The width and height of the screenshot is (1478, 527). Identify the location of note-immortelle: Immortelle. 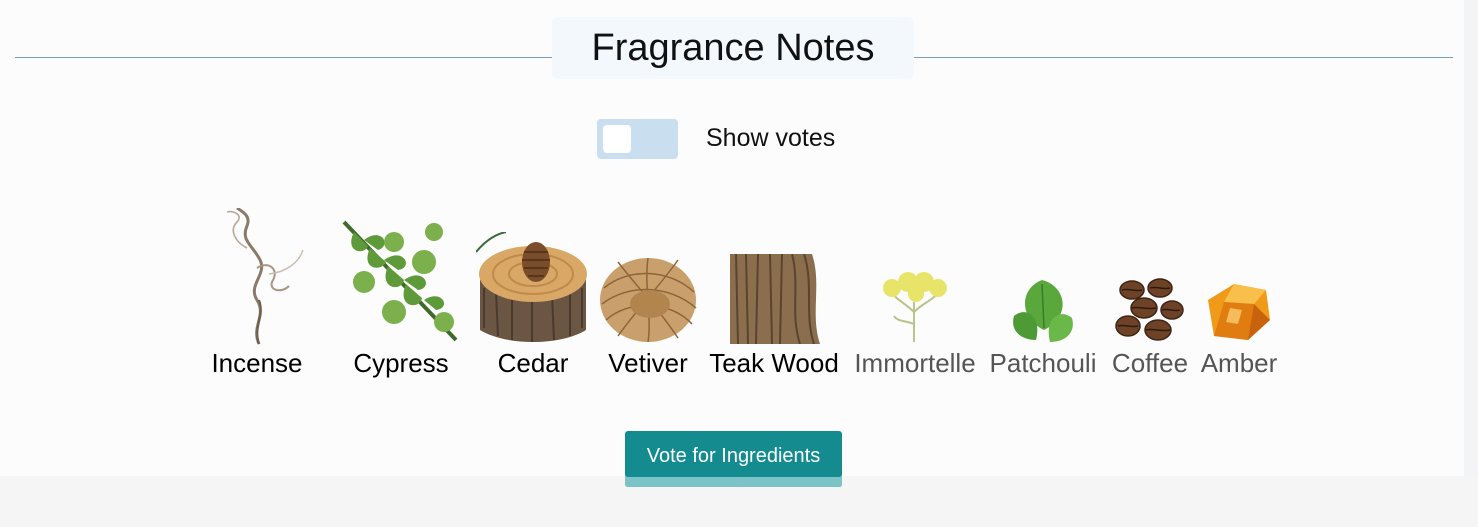
(915, 295).